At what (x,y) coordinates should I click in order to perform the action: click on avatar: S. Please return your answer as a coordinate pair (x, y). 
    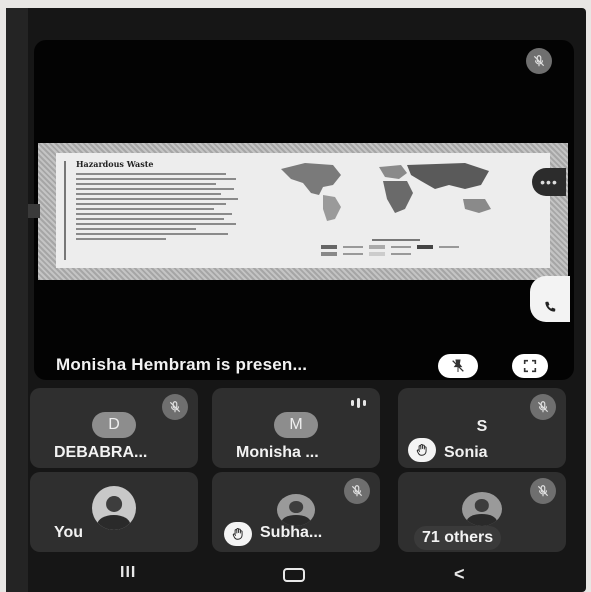
    Looking at the image, I should click on (482, 426).